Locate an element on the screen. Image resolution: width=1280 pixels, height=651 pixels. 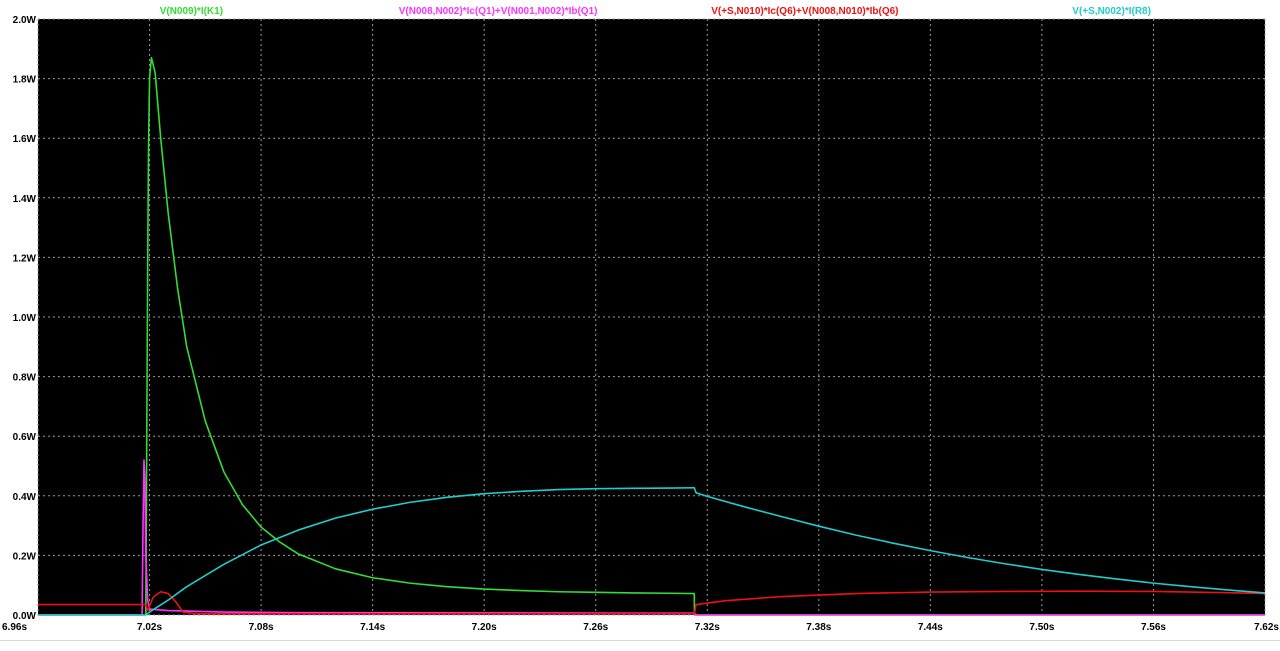
legend-entry-1: V(N009)*I(K1) is located at coordinates (191, 11).